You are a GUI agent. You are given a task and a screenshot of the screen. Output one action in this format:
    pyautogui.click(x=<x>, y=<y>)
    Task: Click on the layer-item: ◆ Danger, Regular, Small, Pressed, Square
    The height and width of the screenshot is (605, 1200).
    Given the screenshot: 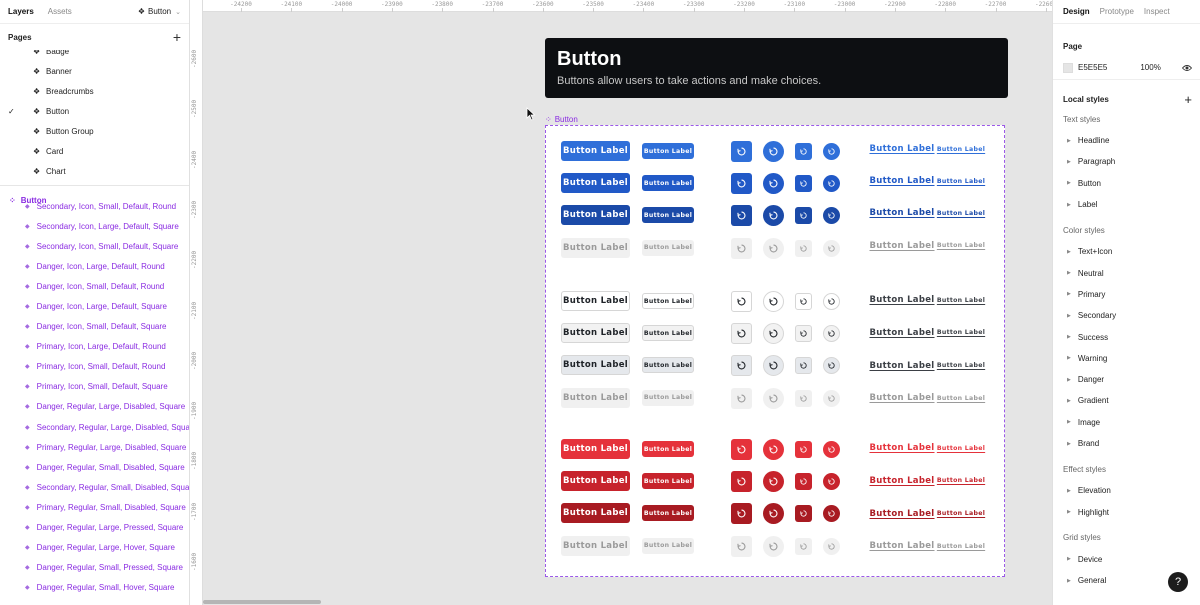 What is the action you would take?
    pyautogui.click(x=94, y=568)
    